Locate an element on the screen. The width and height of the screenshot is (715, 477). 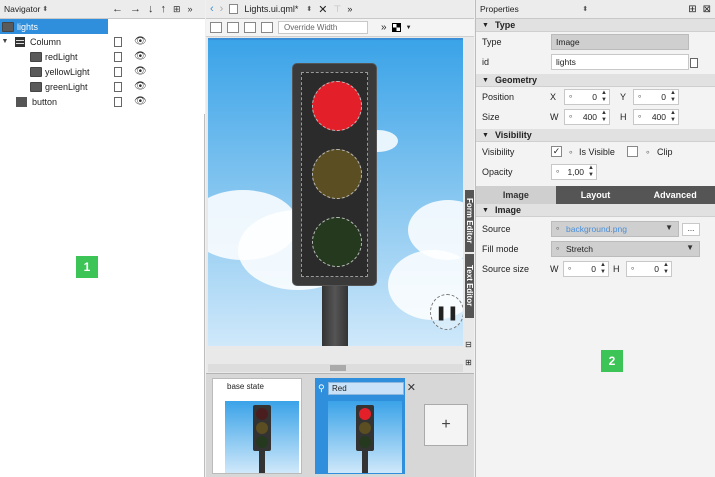
add-state-button: + is located at coordinates (446, 425).